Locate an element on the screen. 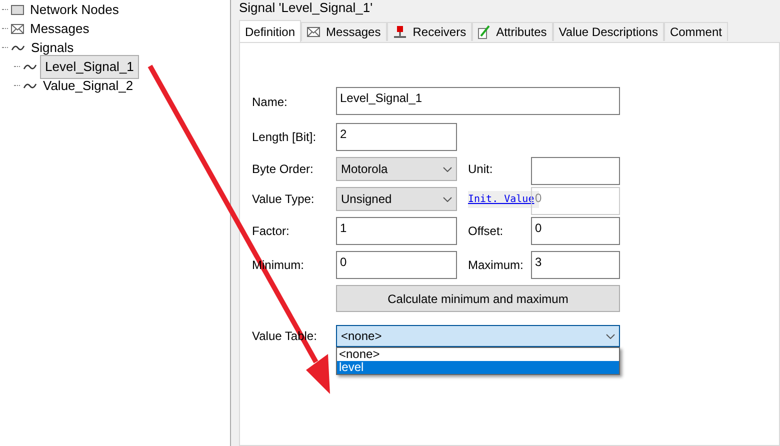 This screenshot has width=780, height=446. nodes-icon is located at coordinates (17, 9).